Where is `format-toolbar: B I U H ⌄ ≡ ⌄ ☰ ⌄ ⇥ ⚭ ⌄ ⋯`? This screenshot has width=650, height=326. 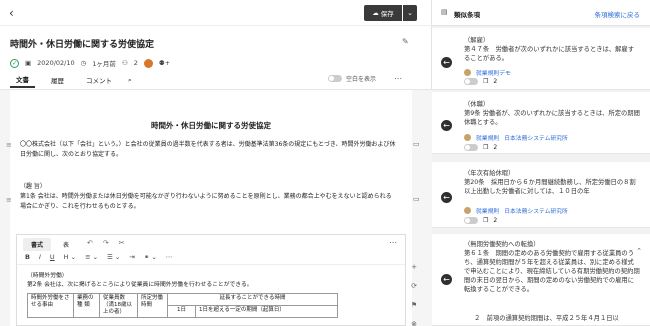
format-toolbar: B I U H ⌄ ≡ ⌄ ☰ ⌄ ⇥ ⚭ ⌄ ⋯ is located at coordinates (98, 257).